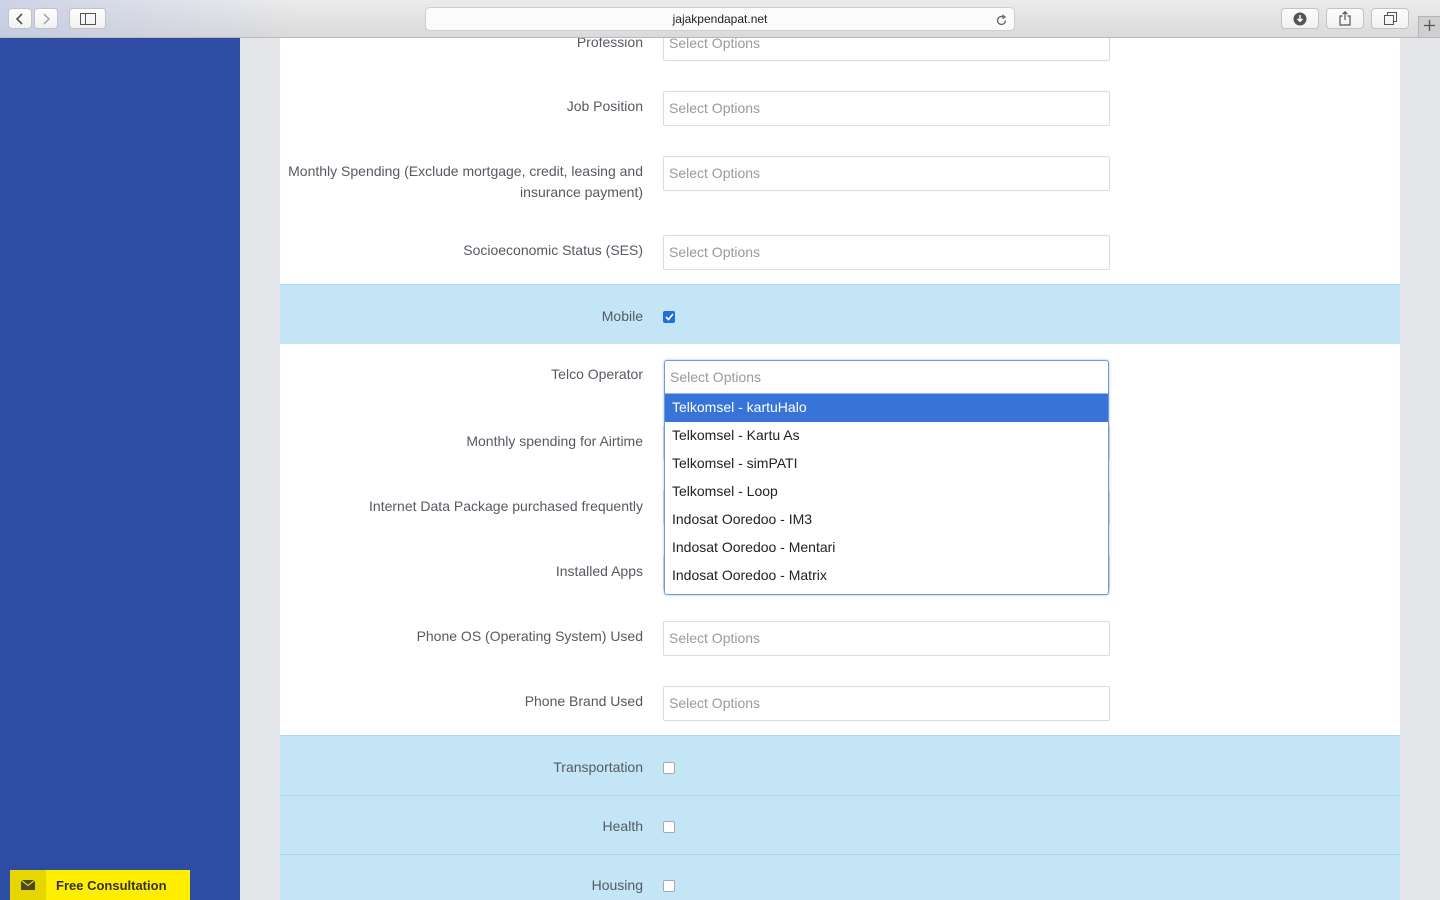 Image resolution: width=1440 pixels, height=900 pixels. I want to click on airtime-label: Monthly spending for Airtime, so click(554, 441).